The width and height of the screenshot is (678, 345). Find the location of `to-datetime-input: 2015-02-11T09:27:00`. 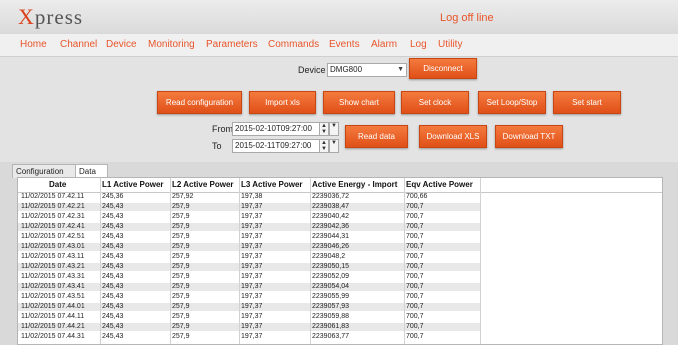

to-datetime-input: 2015-02-11T09:27:00 is located at coordinates (276, 146).